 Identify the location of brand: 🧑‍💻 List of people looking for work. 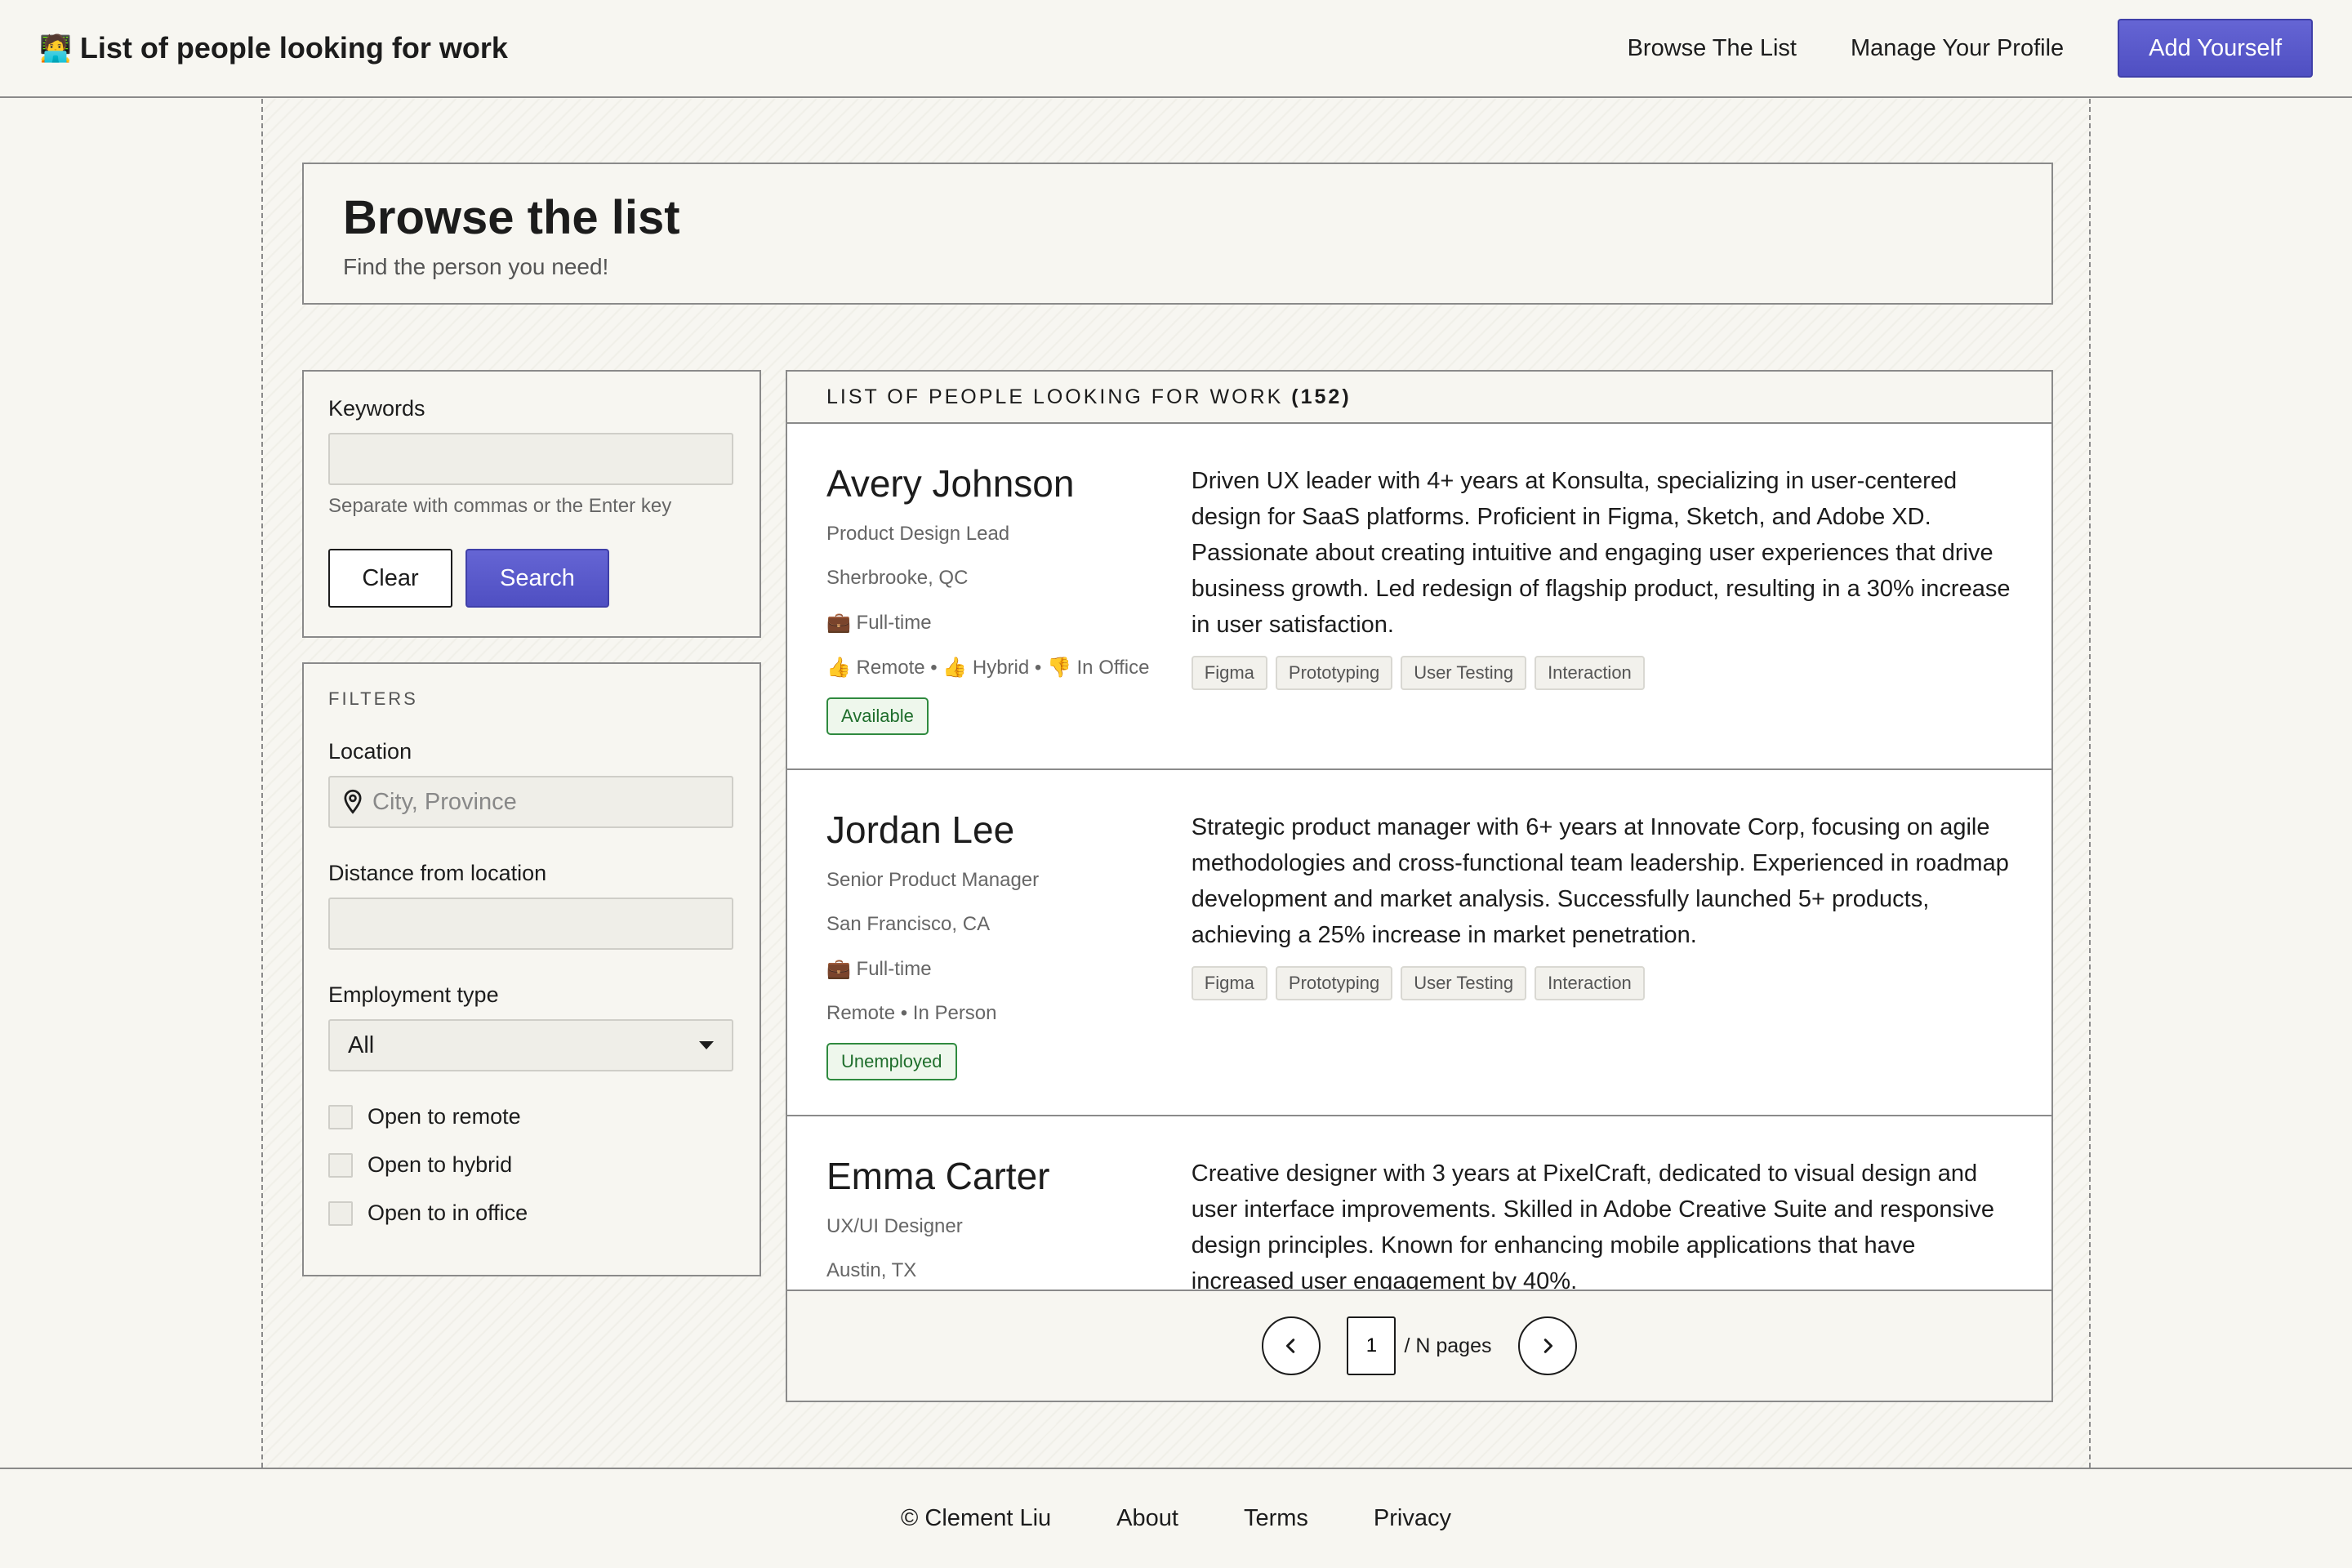
(273, 48).